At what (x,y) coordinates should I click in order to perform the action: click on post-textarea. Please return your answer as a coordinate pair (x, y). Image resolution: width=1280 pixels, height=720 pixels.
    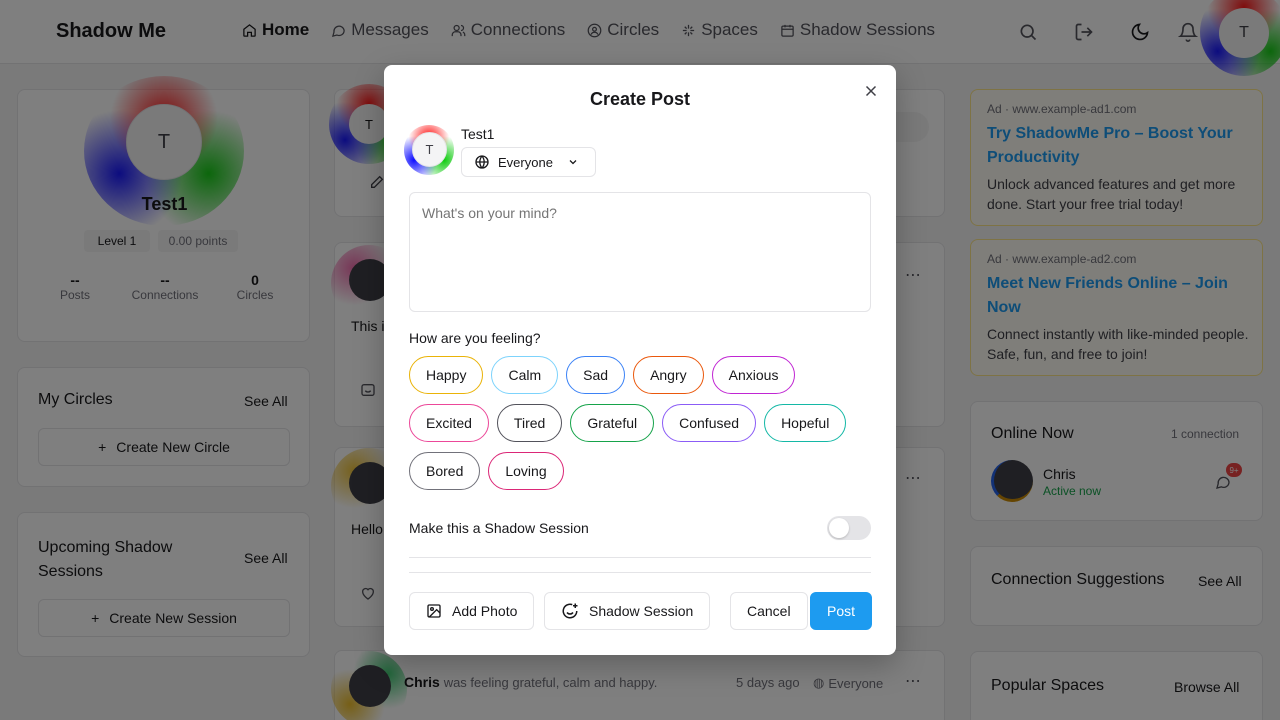
    Looking at the image, I should click on (640, 252).